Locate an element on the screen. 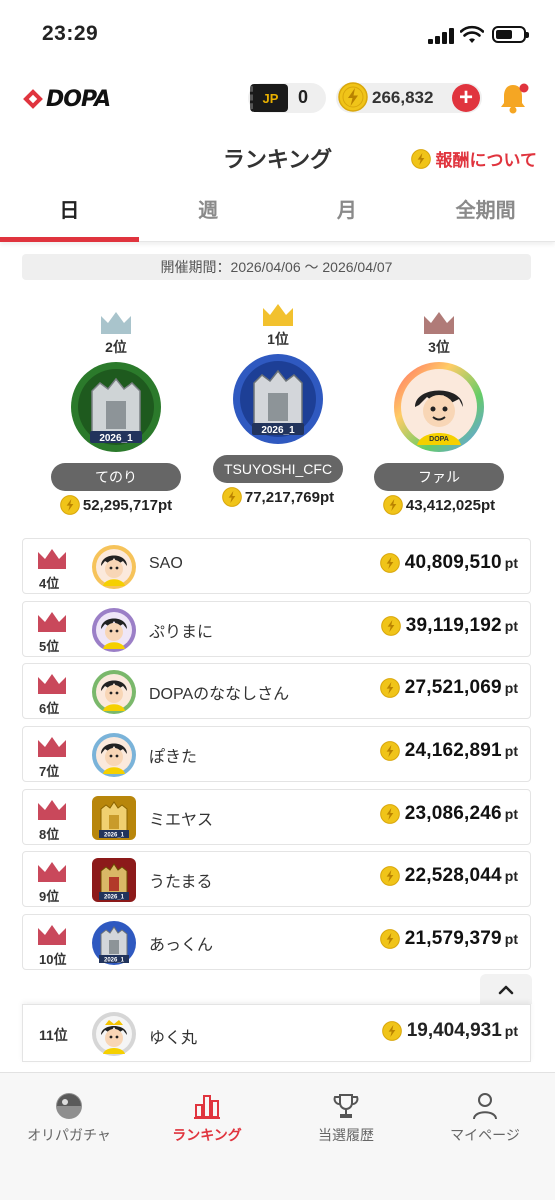 Image resolution: width=555 pixels, height=1200 pixels. nav-ranking: ランキング is located at coordinates (207, 1118).